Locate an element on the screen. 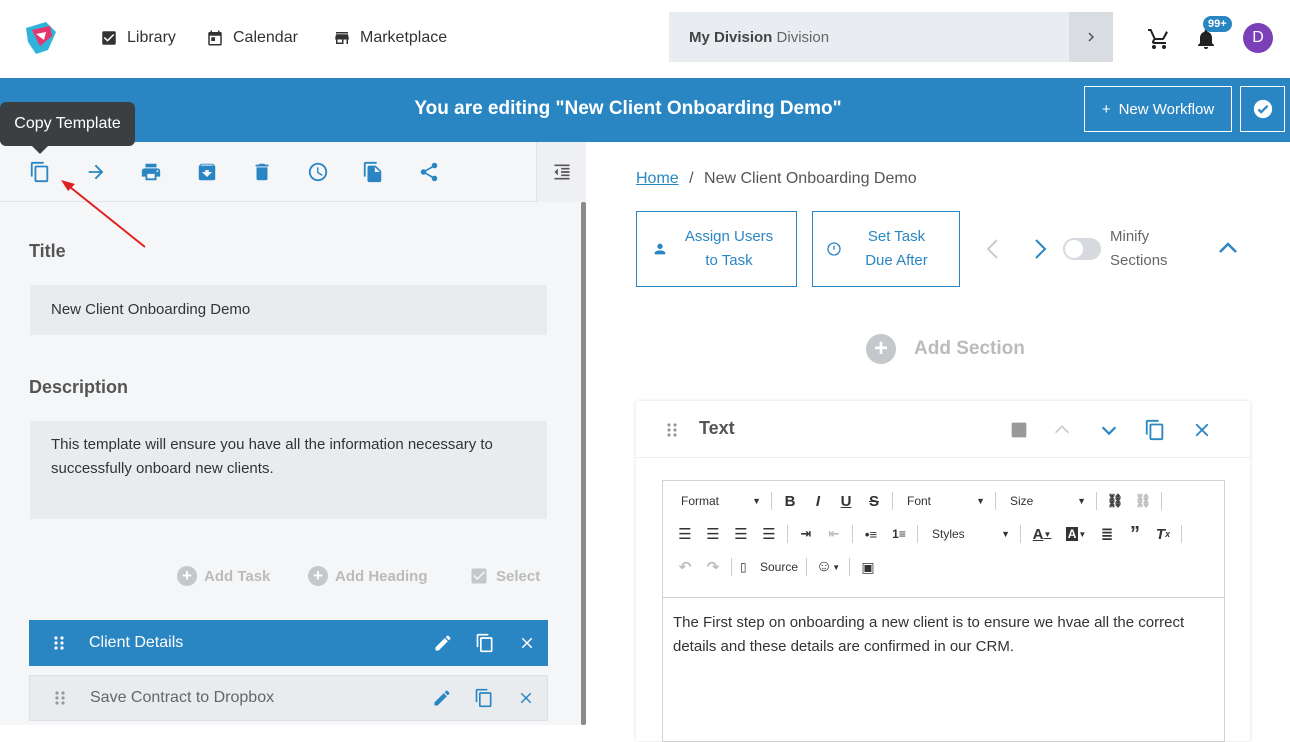  copy-template-button is located at coordinates (40, 172).